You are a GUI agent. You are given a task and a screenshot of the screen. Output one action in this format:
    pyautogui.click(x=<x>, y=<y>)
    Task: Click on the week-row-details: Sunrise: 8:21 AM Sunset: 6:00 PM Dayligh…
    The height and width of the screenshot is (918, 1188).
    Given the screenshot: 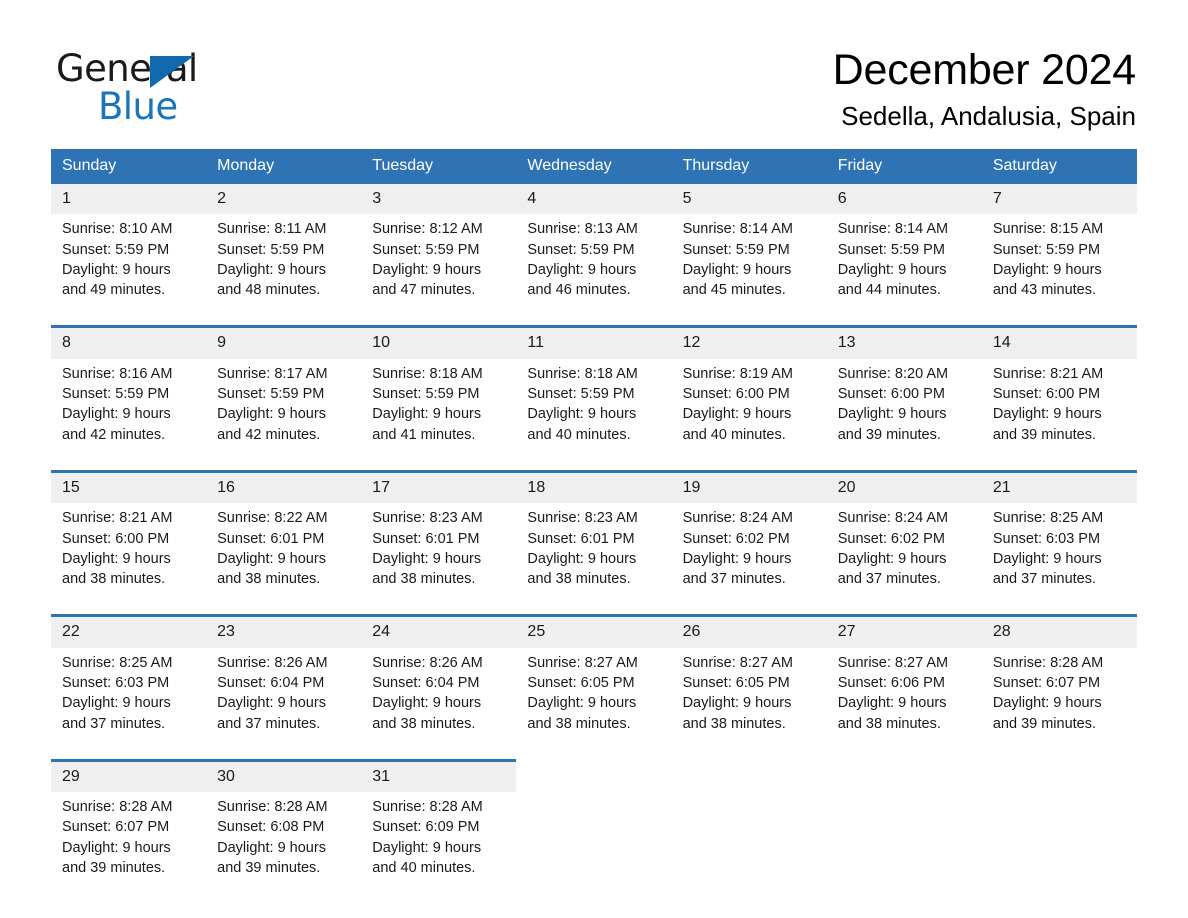 What is the action you would take?
    pyautogui.click(x=594, y=559)
    